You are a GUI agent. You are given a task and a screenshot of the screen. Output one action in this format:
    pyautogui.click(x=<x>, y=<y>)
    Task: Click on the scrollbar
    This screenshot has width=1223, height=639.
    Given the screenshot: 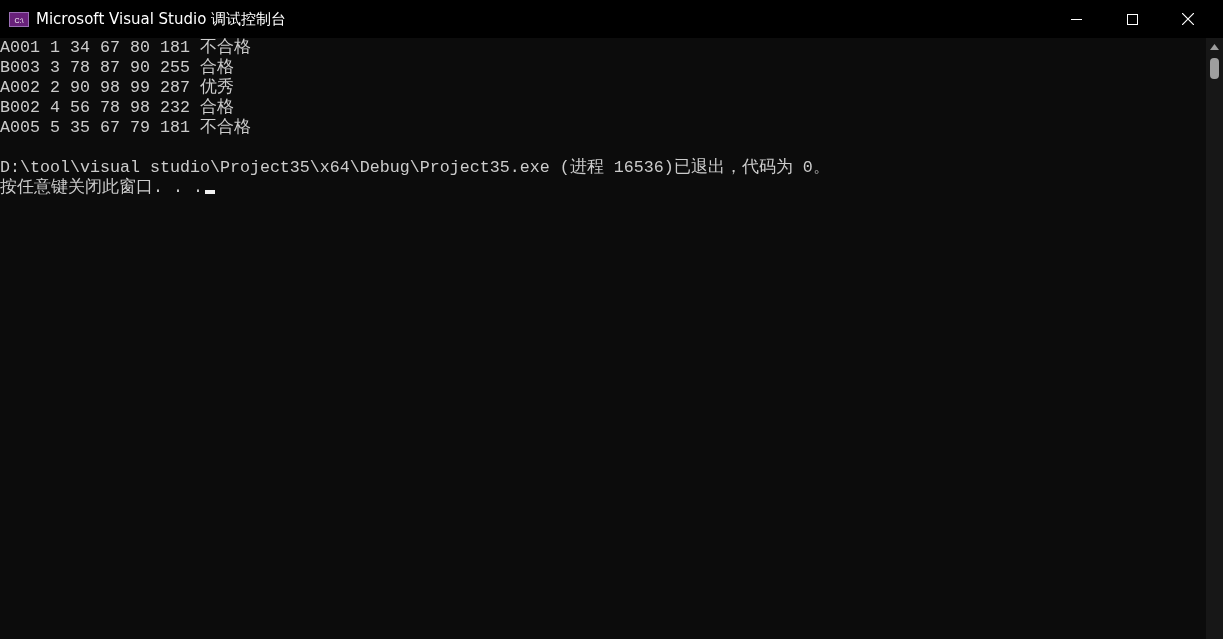 What is the action you would take?
    pyautogui.click(x=1214, y=338)
    